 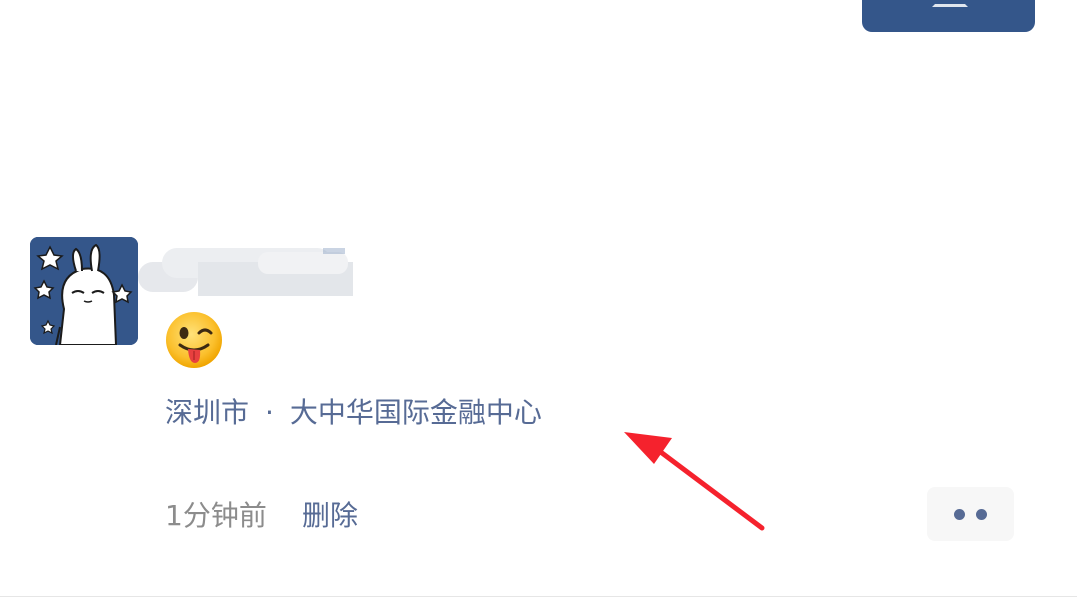 What do you see at coordinates (194, 340) in the screenshot?
I see `winking-tongue-emoji-icon` at bounding box center [194, 340].